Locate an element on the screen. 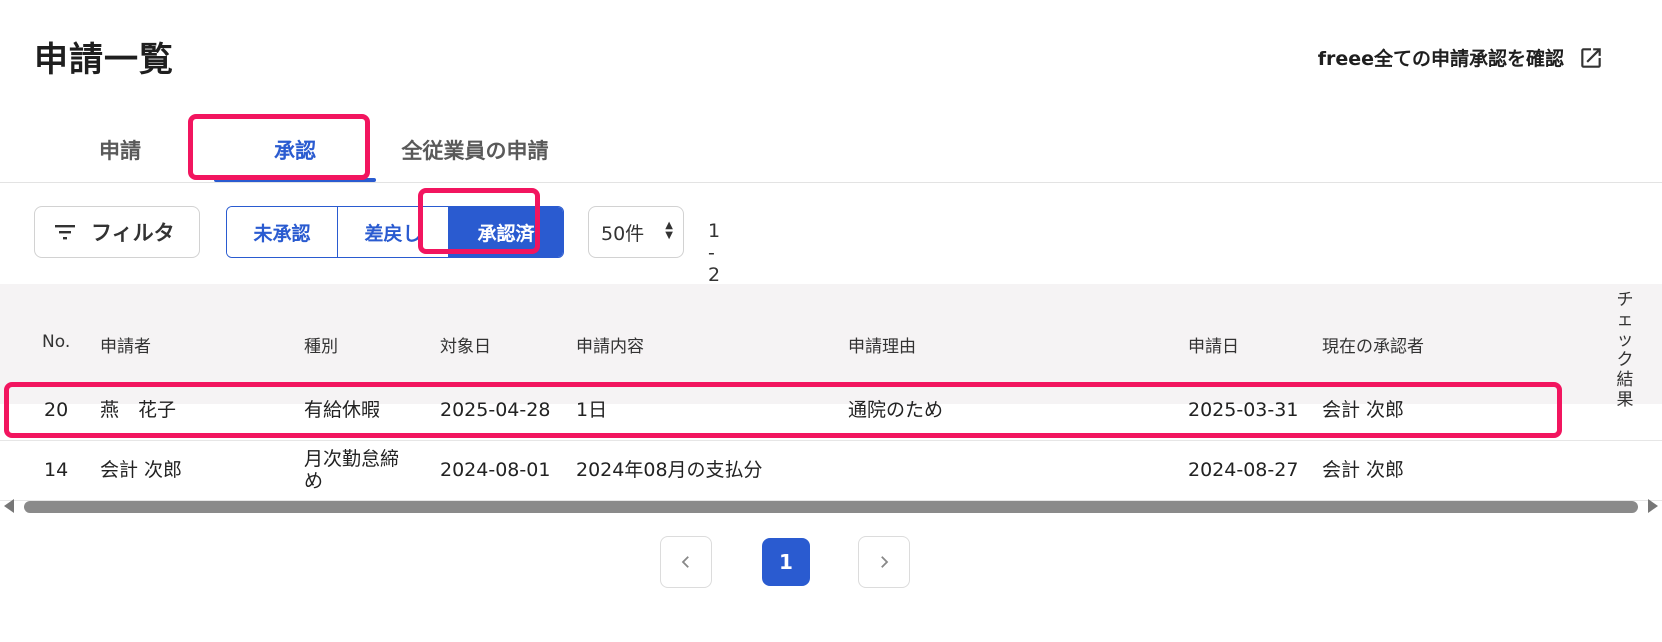 Image resolution: width=1662 pixels, height=642 pixels. tabs-divider is located at coordinates (831, 182).